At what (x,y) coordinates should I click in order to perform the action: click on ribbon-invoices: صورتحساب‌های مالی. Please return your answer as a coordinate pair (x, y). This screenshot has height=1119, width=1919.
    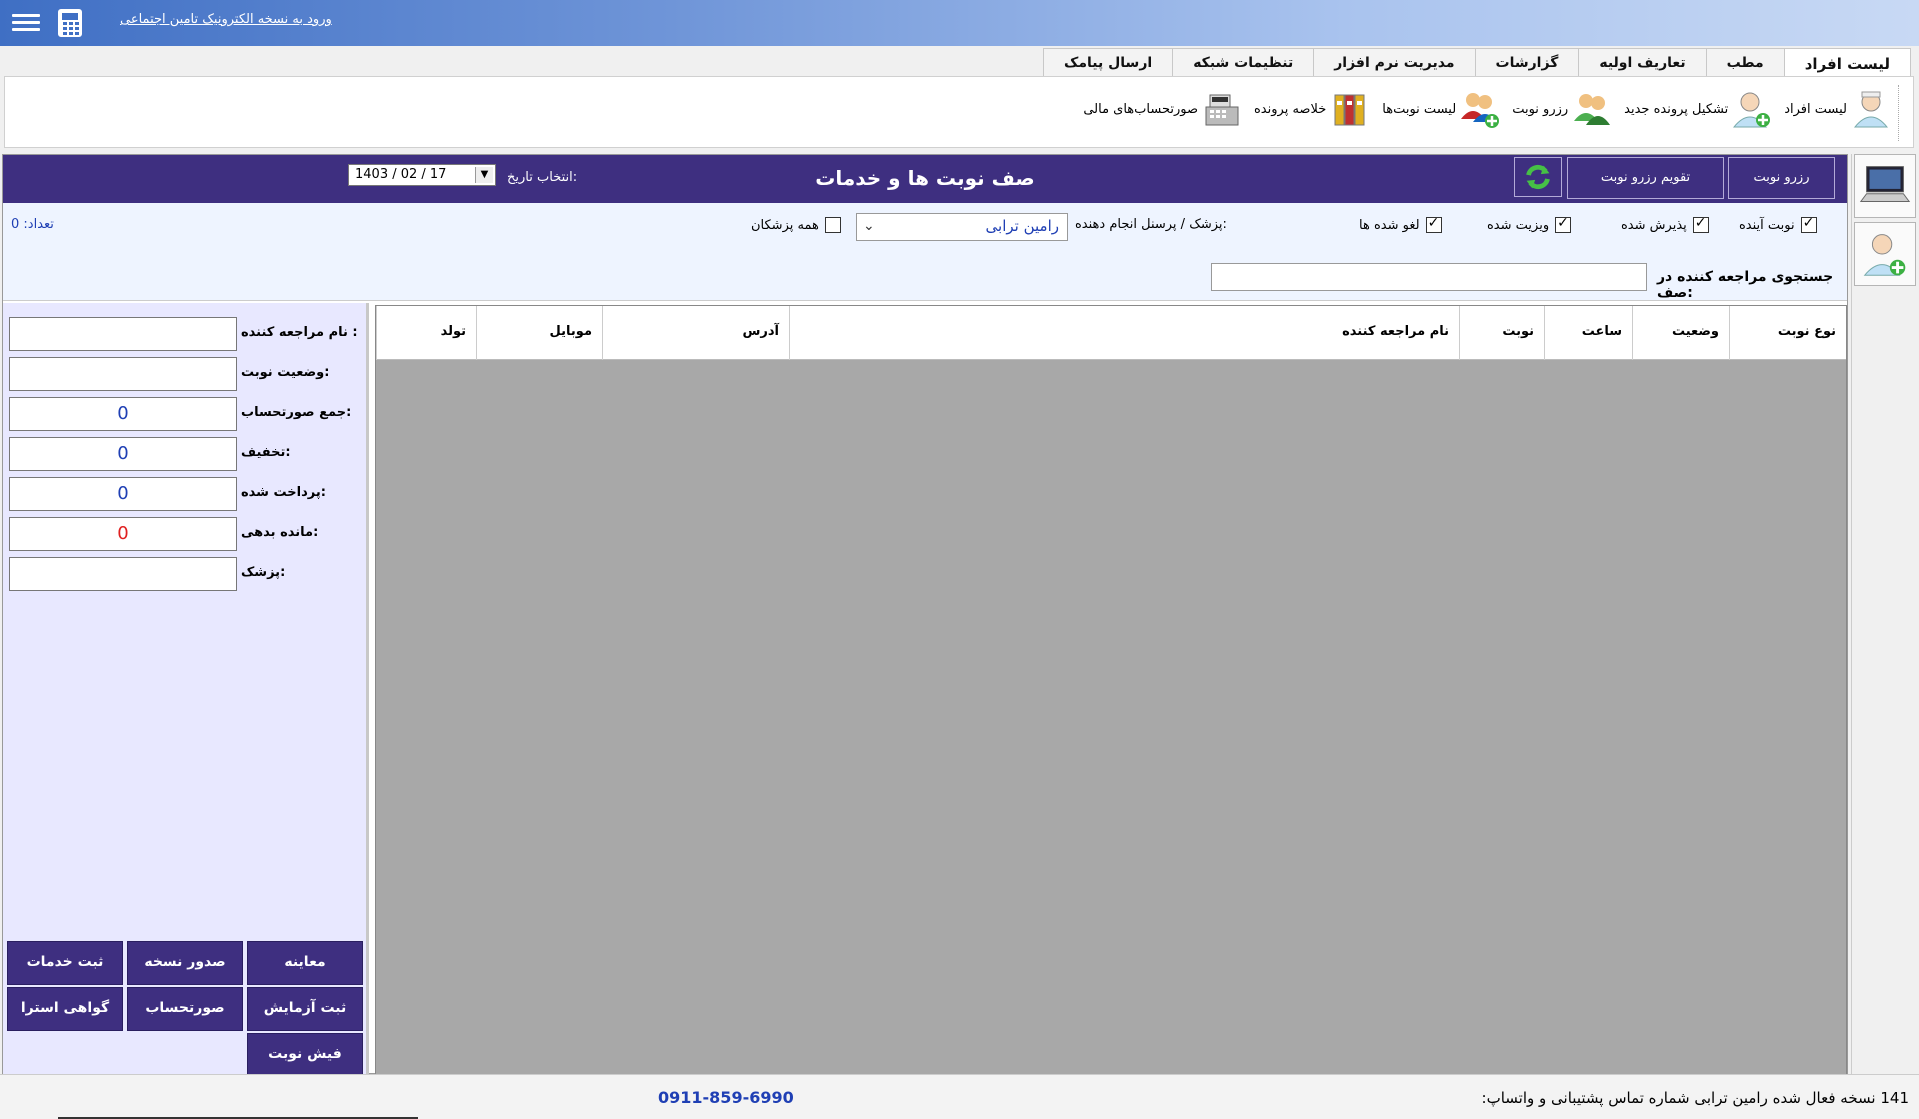
    Looking at the image, I should click on (1162, 109).